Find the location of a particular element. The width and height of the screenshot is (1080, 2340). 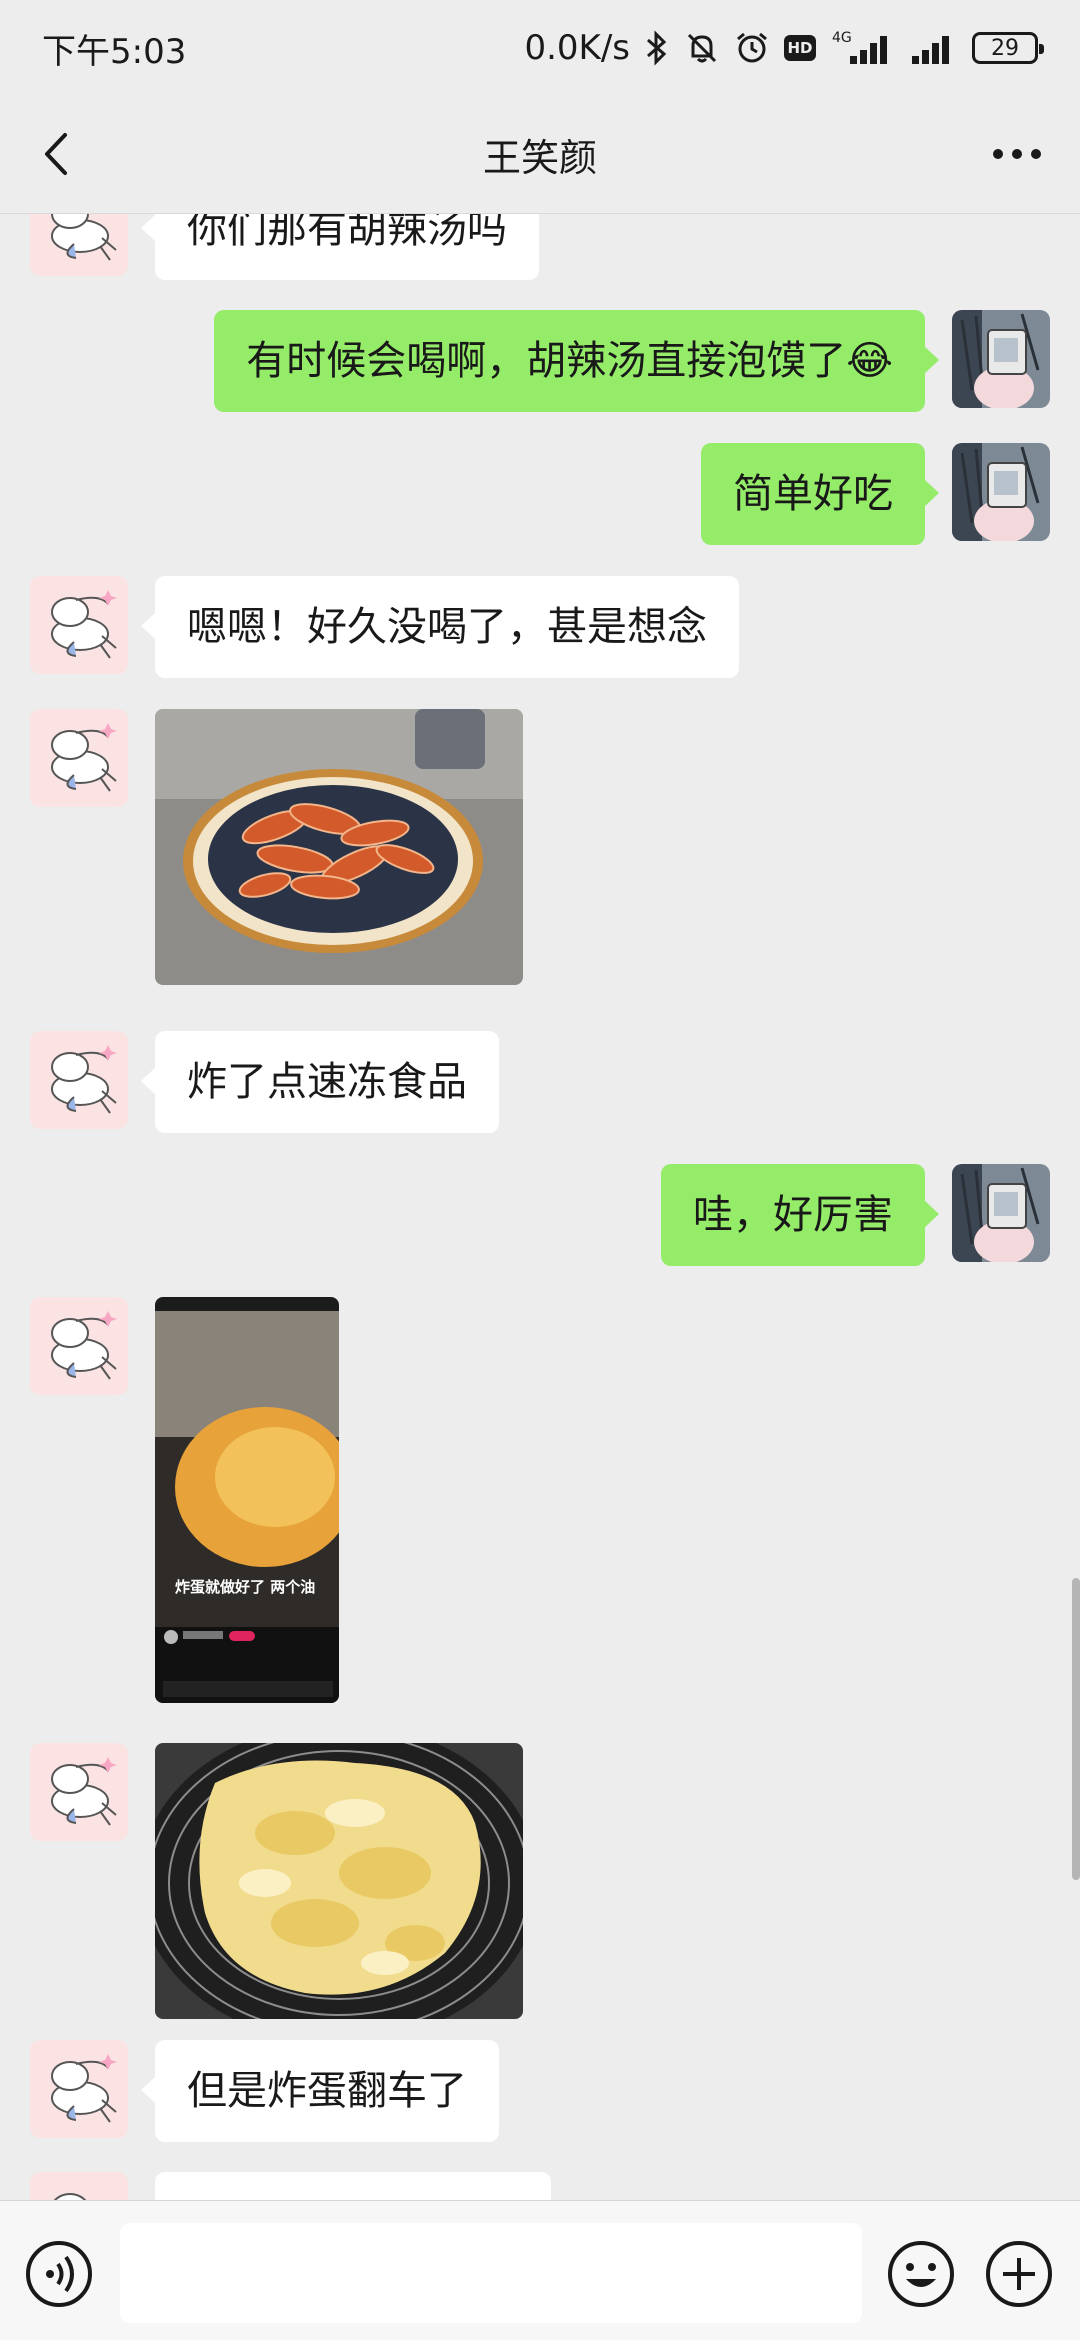

network-speed: 0.0K/s is located at coordinates (577, 48).